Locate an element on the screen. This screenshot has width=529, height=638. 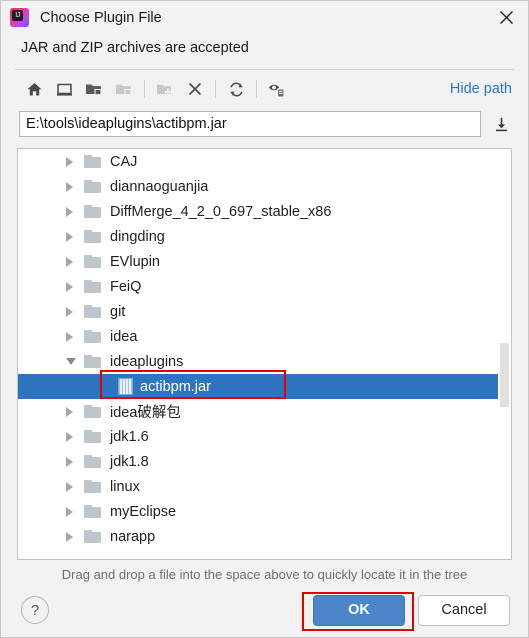
desktop-button is located at coordinates (64, 89).